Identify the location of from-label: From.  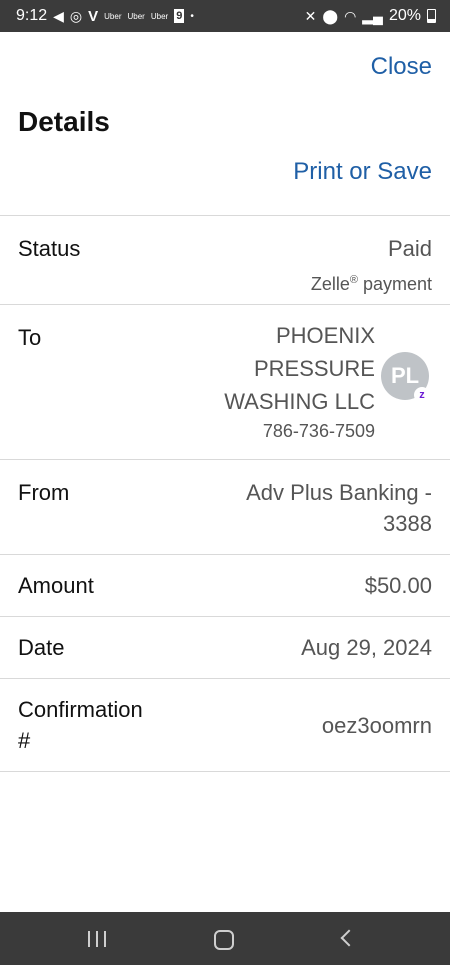
(44, 492).